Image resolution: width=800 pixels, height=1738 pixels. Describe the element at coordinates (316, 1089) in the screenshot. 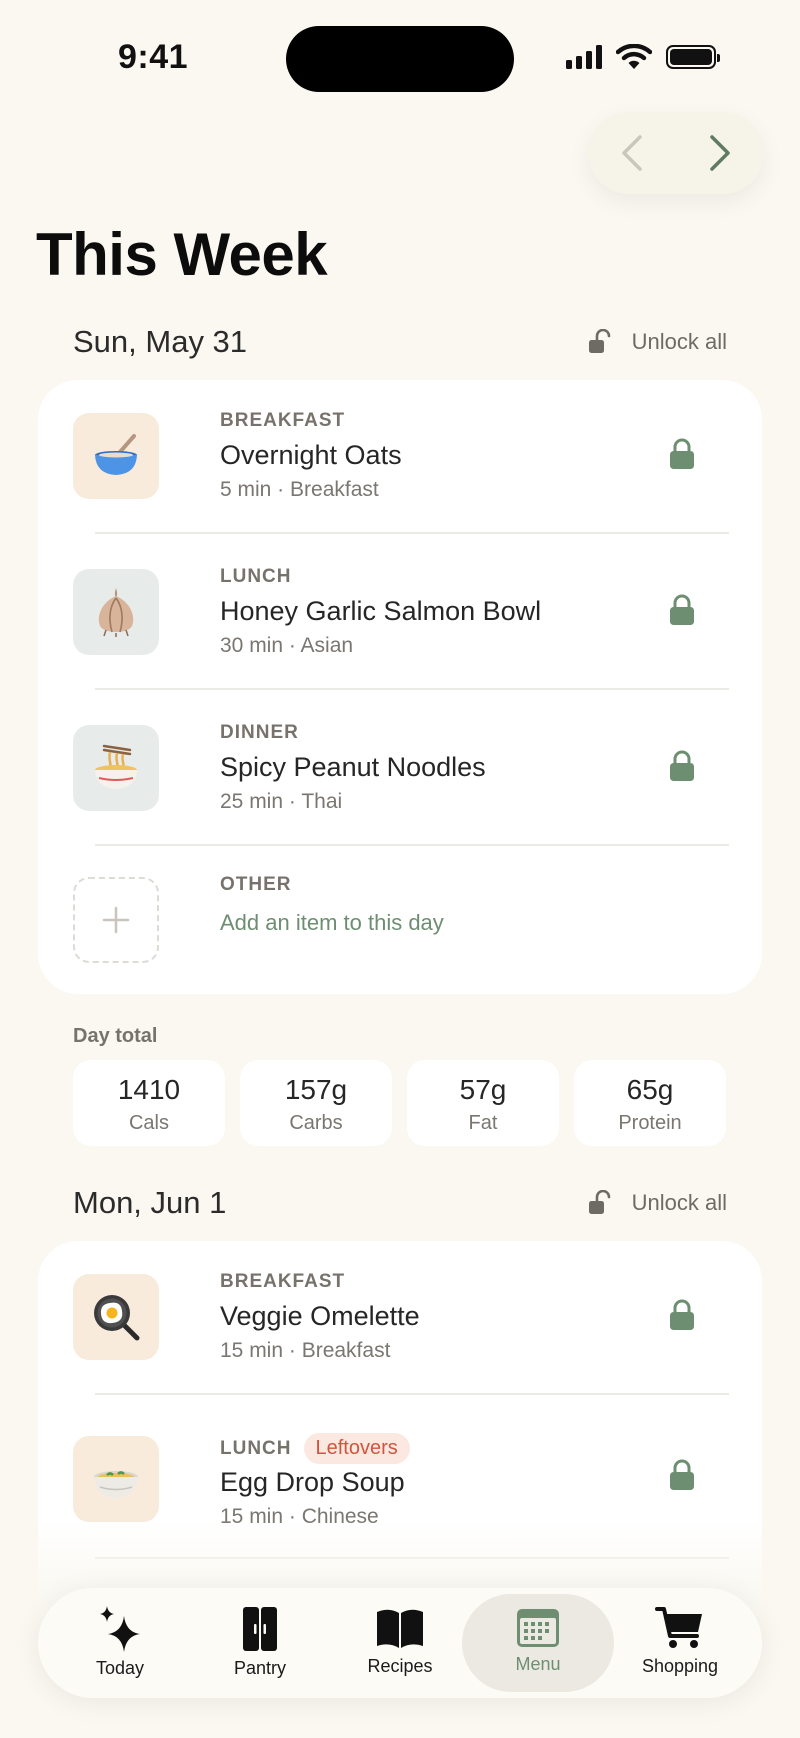

I see `total-value: 157g` at that location.